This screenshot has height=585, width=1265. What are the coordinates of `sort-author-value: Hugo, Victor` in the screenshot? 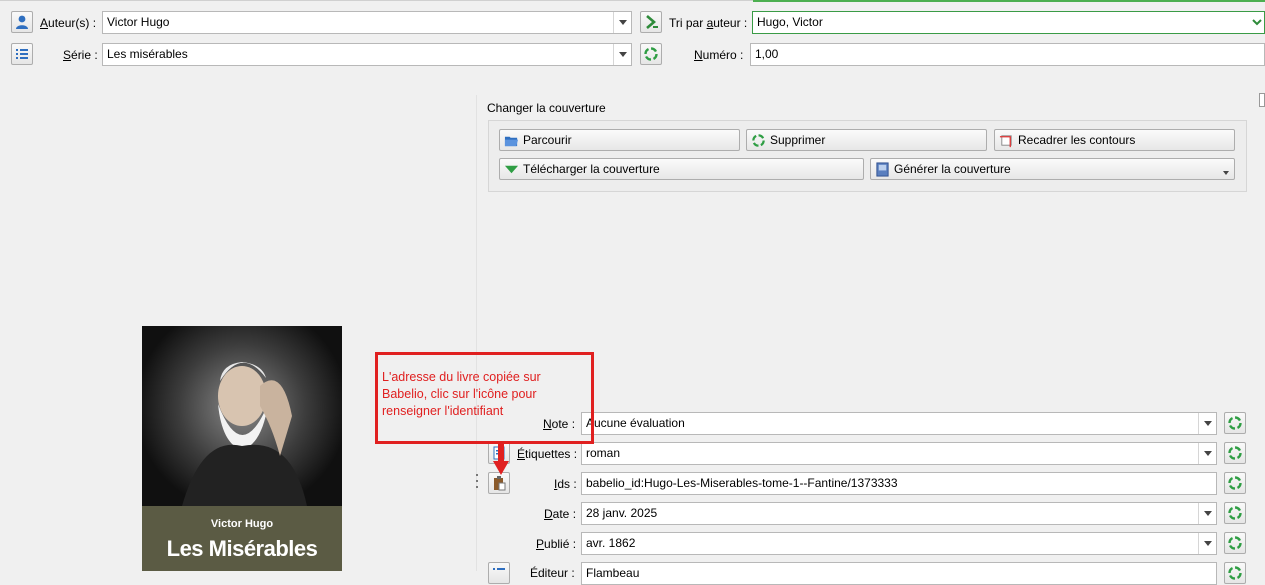 It's located at (790, 22).